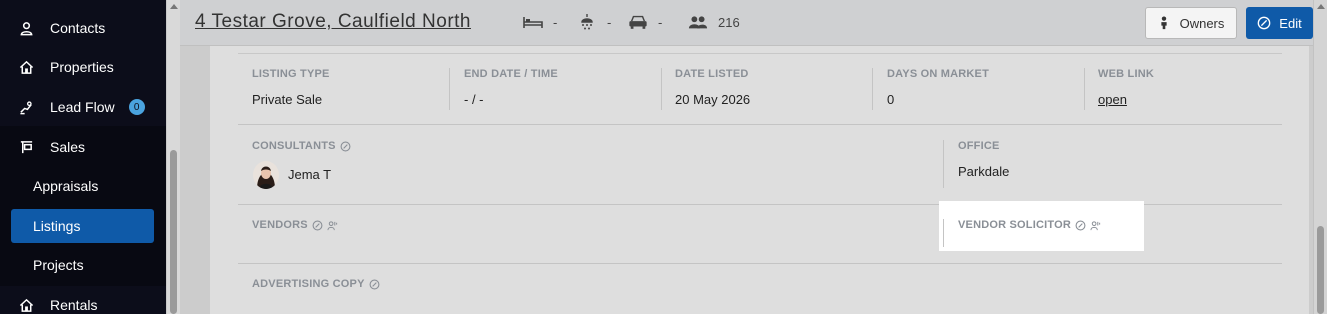 Image resolution: width=1327 pixels, height=314 pixels. Describe the element at coordinates (74, 305) in the screenshot. I see `sidebar-item-label: Rentals` at that location.